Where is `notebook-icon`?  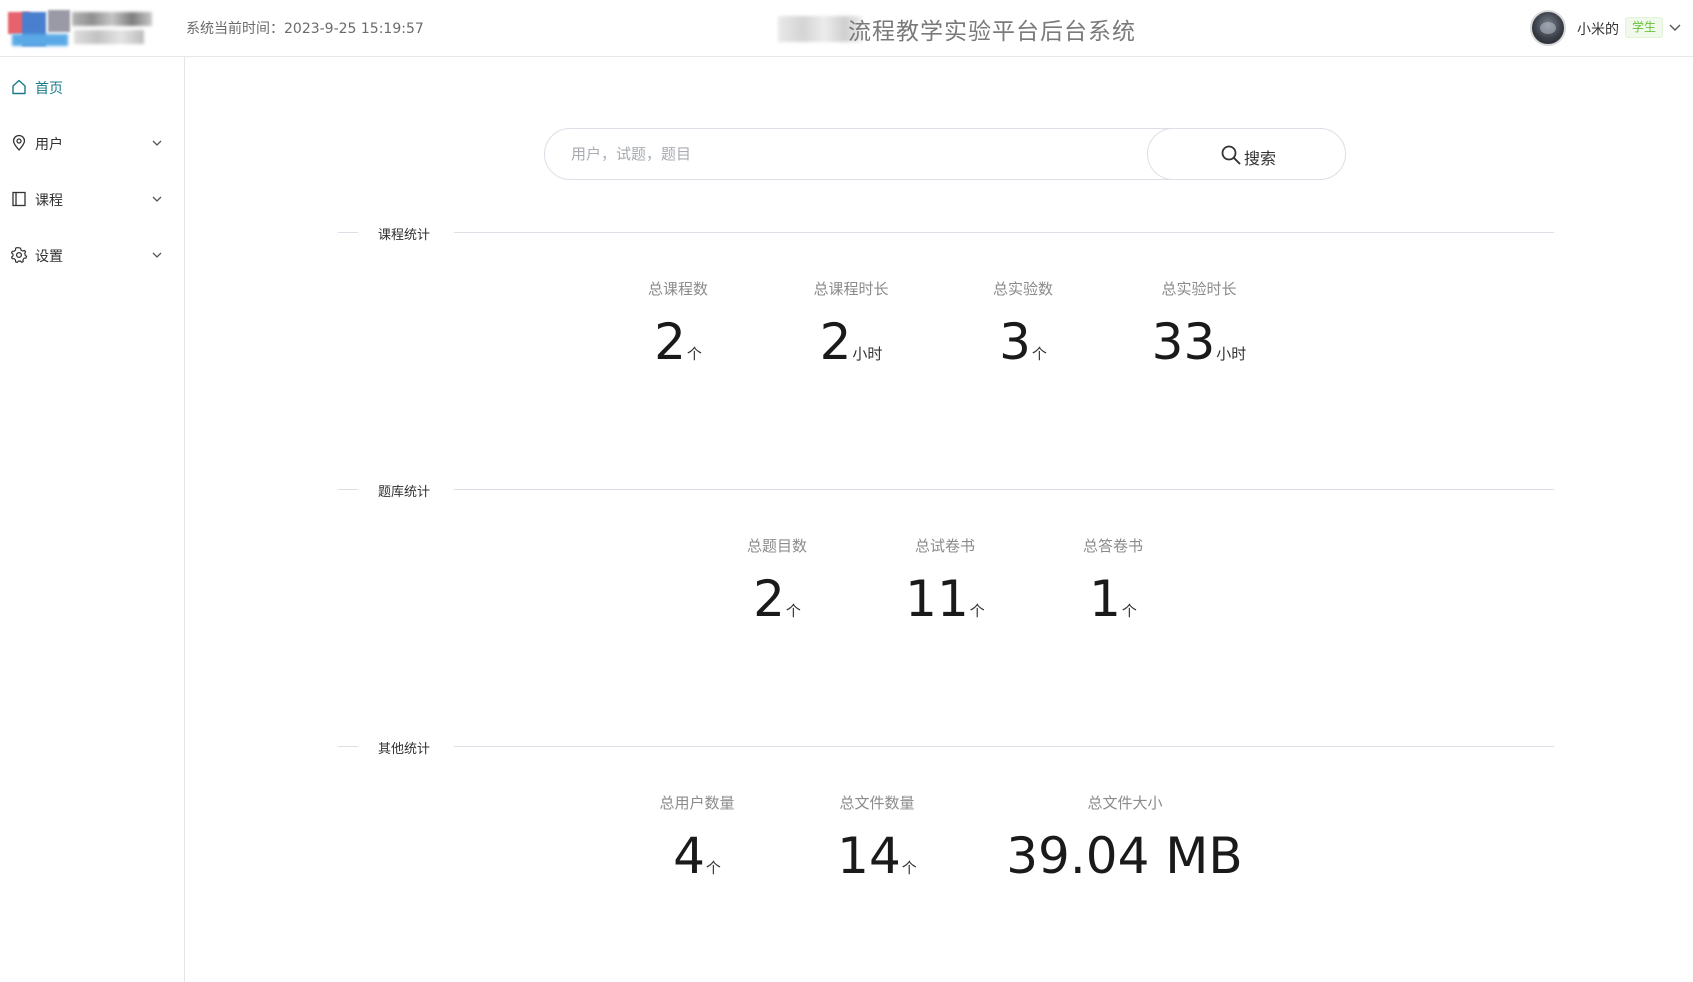 notebook-icon is located at coordinates (19, 199).